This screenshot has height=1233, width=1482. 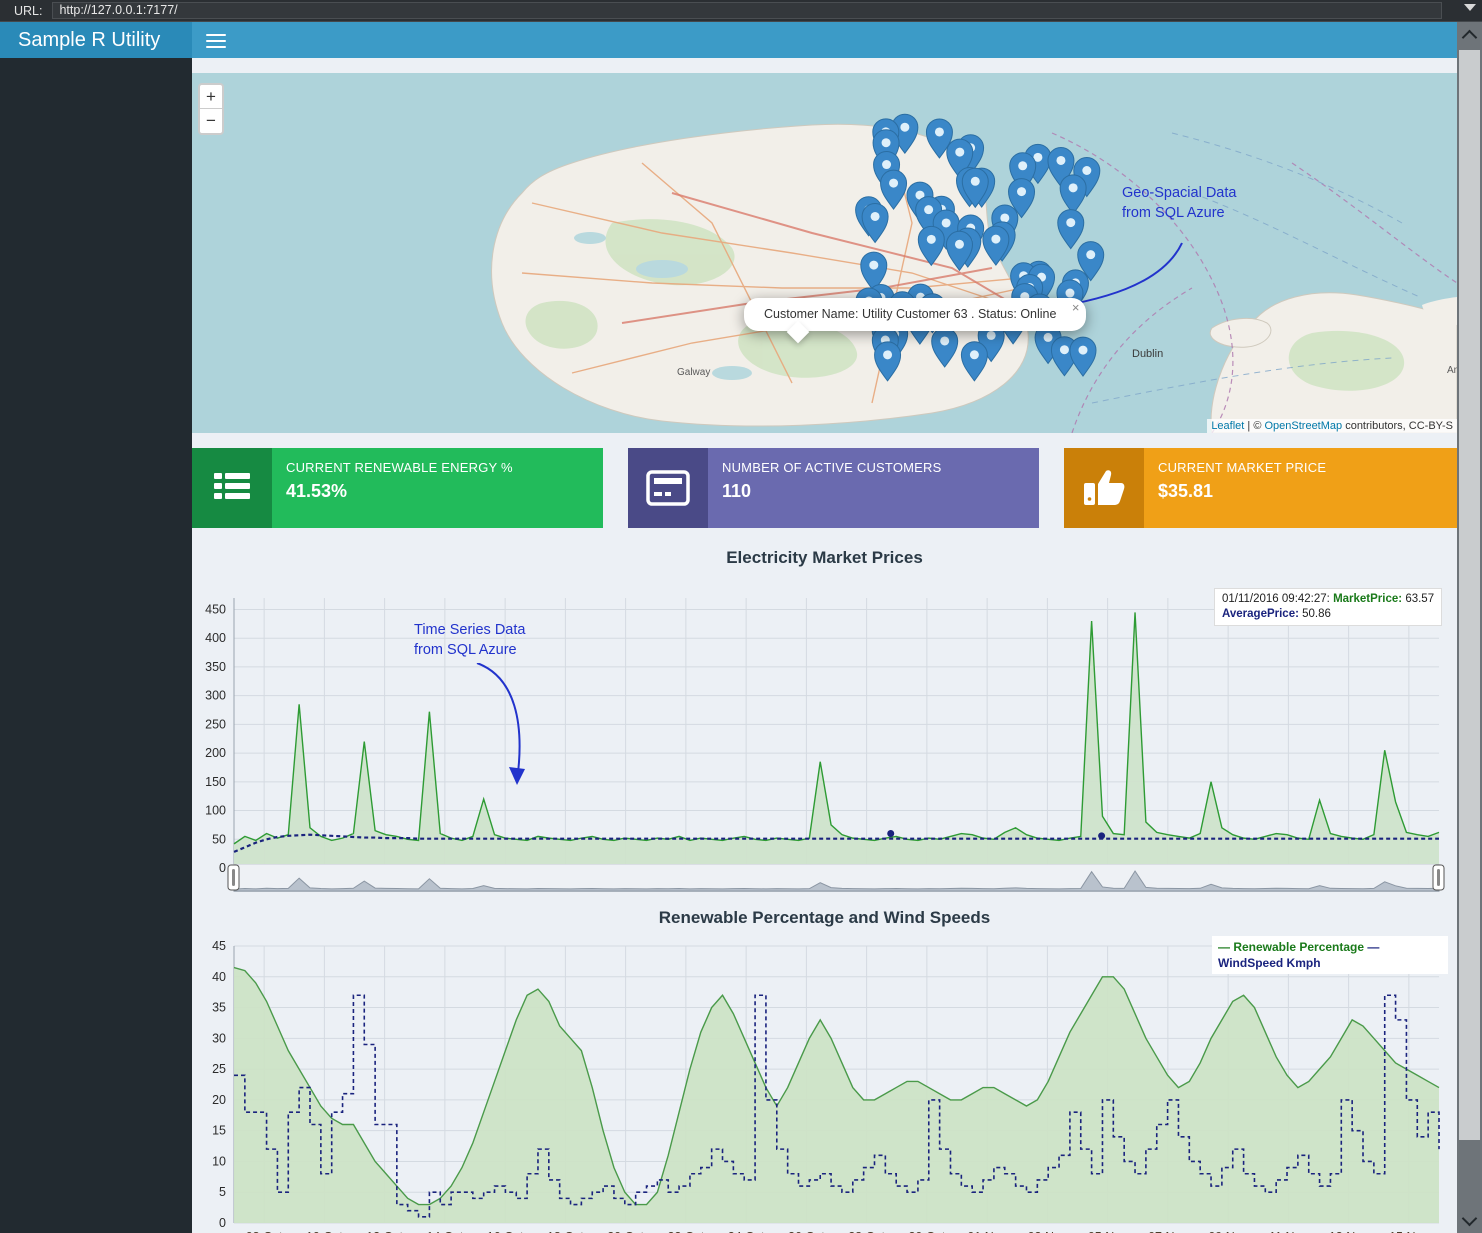 I want to click on info-box-2: NUMBER OF ACTIVE CUSTOMERS 110, so click(x=833, y=488).